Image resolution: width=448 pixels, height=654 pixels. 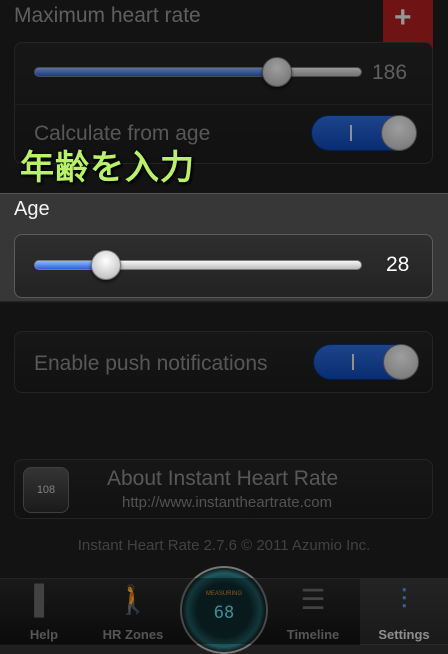 I want to click on max-heart-rate-title: Maximum heart rate, so click(x=107, y=15).